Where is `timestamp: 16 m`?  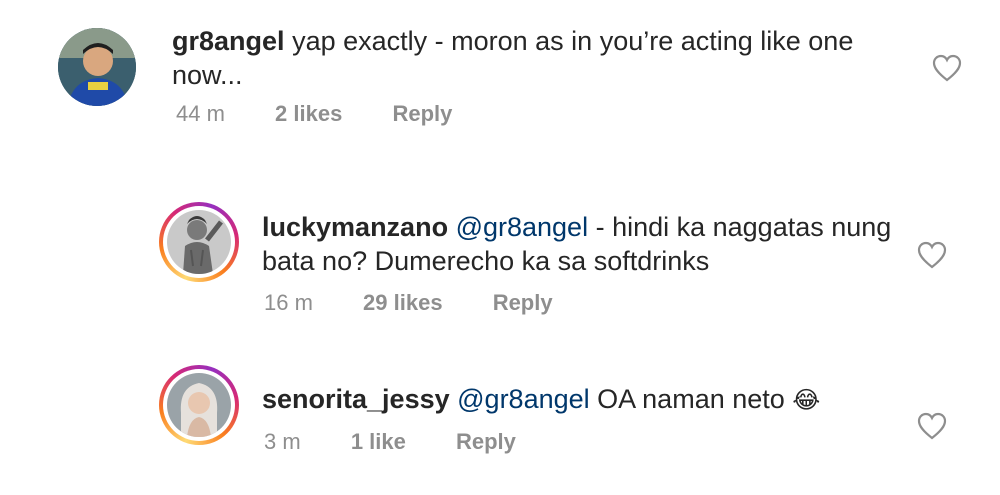
timestamp: 16 m is located at coordinates (288, 302).